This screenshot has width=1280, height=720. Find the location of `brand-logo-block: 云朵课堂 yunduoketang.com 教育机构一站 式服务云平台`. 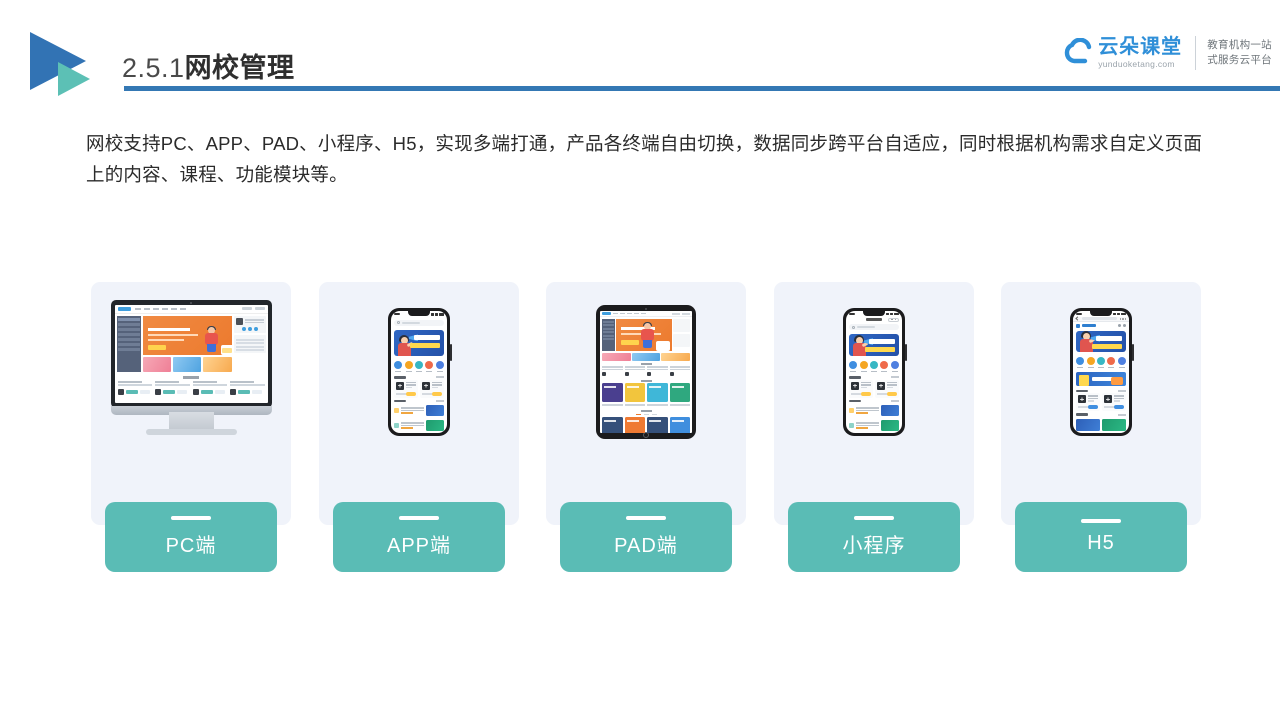

brand-logo-block: 云朵课堂 yunduoketang.com 教育机构一站 式服务云平台 is located at coordinates (1167, 53).